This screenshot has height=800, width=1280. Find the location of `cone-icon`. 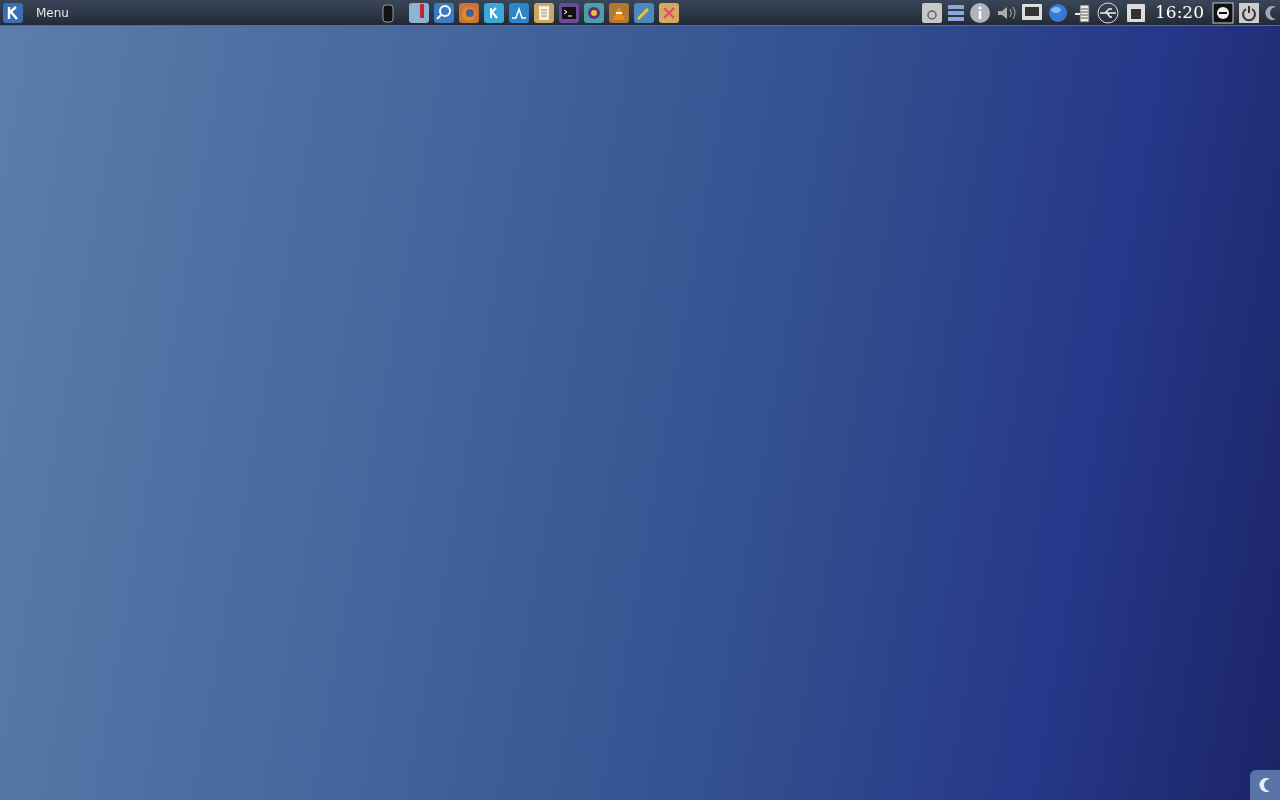

cone-icon is located at coordinates (618, 12).